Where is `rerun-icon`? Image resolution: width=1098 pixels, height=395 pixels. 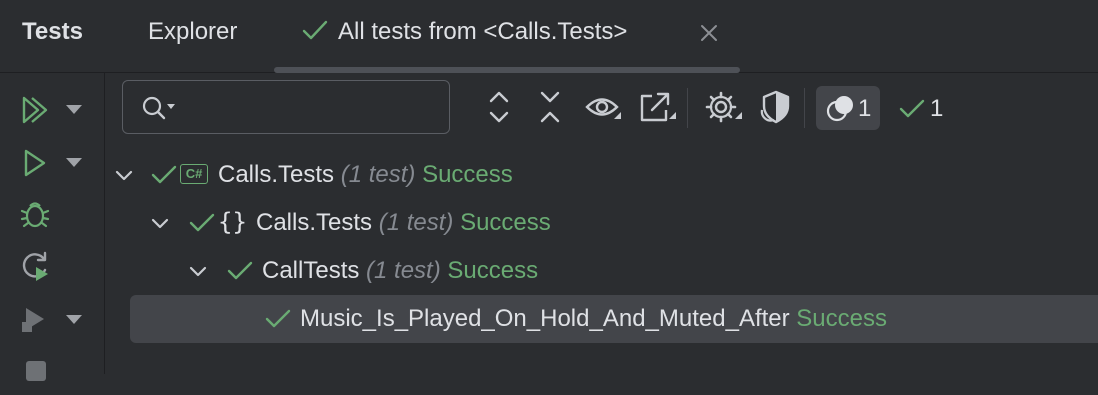
rerun-icon is located at coordinates (35, 266).